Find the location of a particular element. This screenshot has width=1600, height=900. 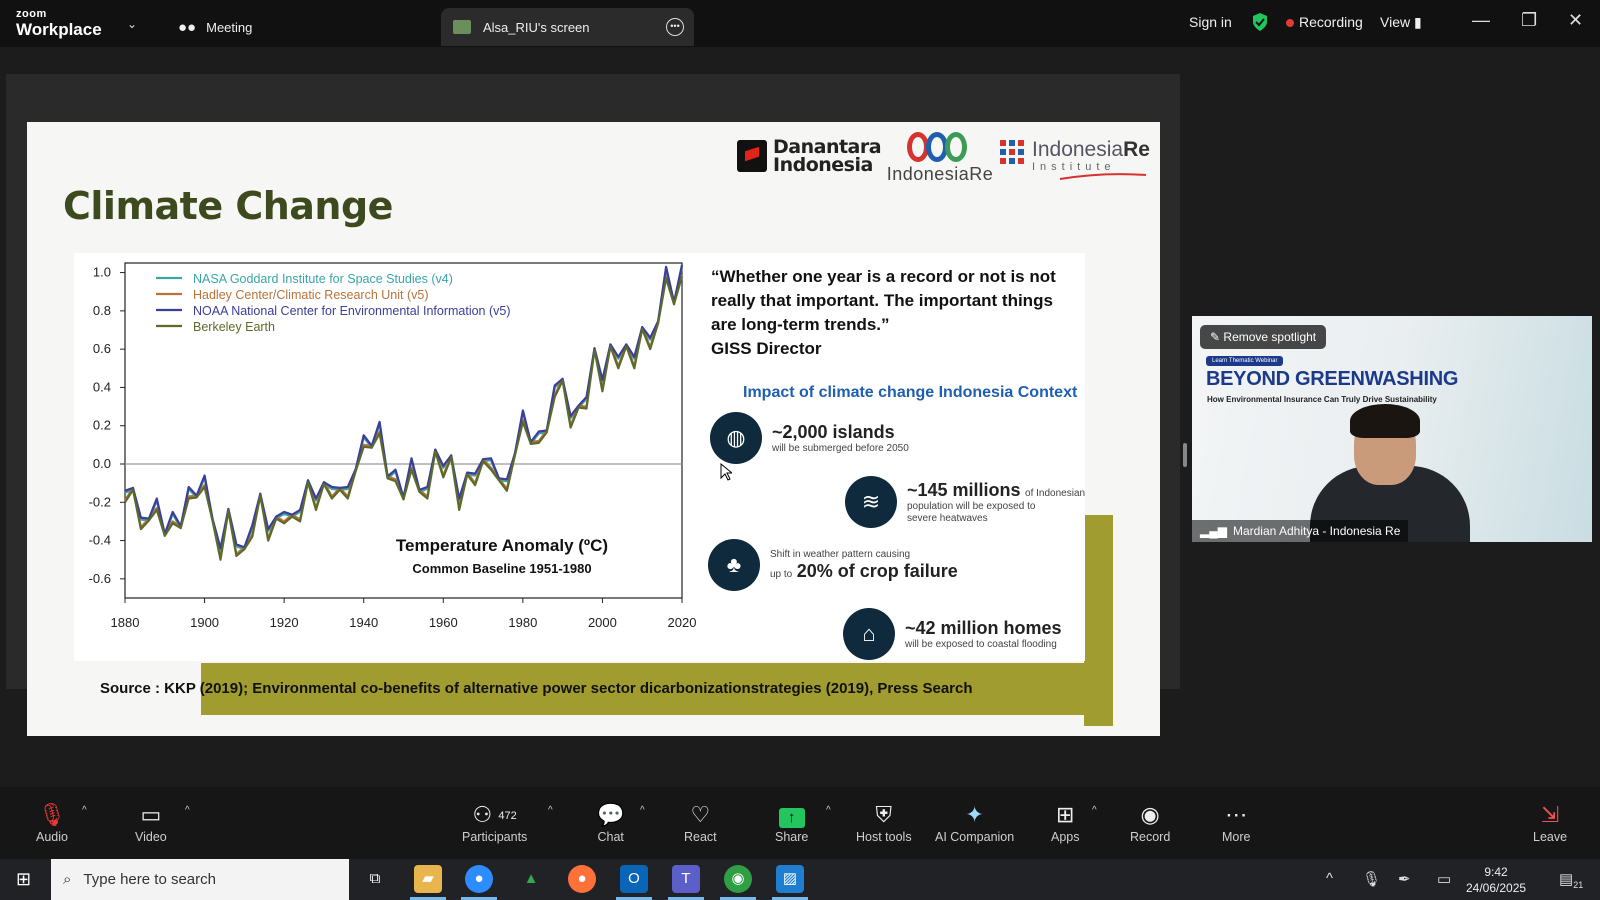

audio-button: 🎙 Audio is located at coordinates (52, 822).